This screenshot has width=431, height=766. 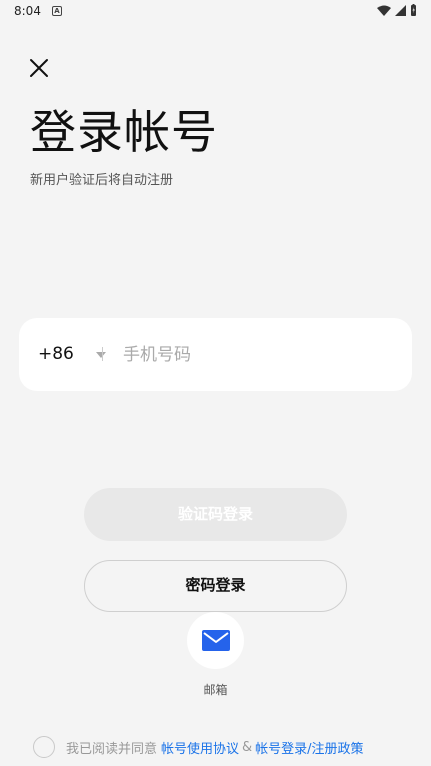 I want to click on agreement-row: 我已阅读并同意 帐号使用协议 & 帐号登录/注册政策, so click(x=198, y=747).